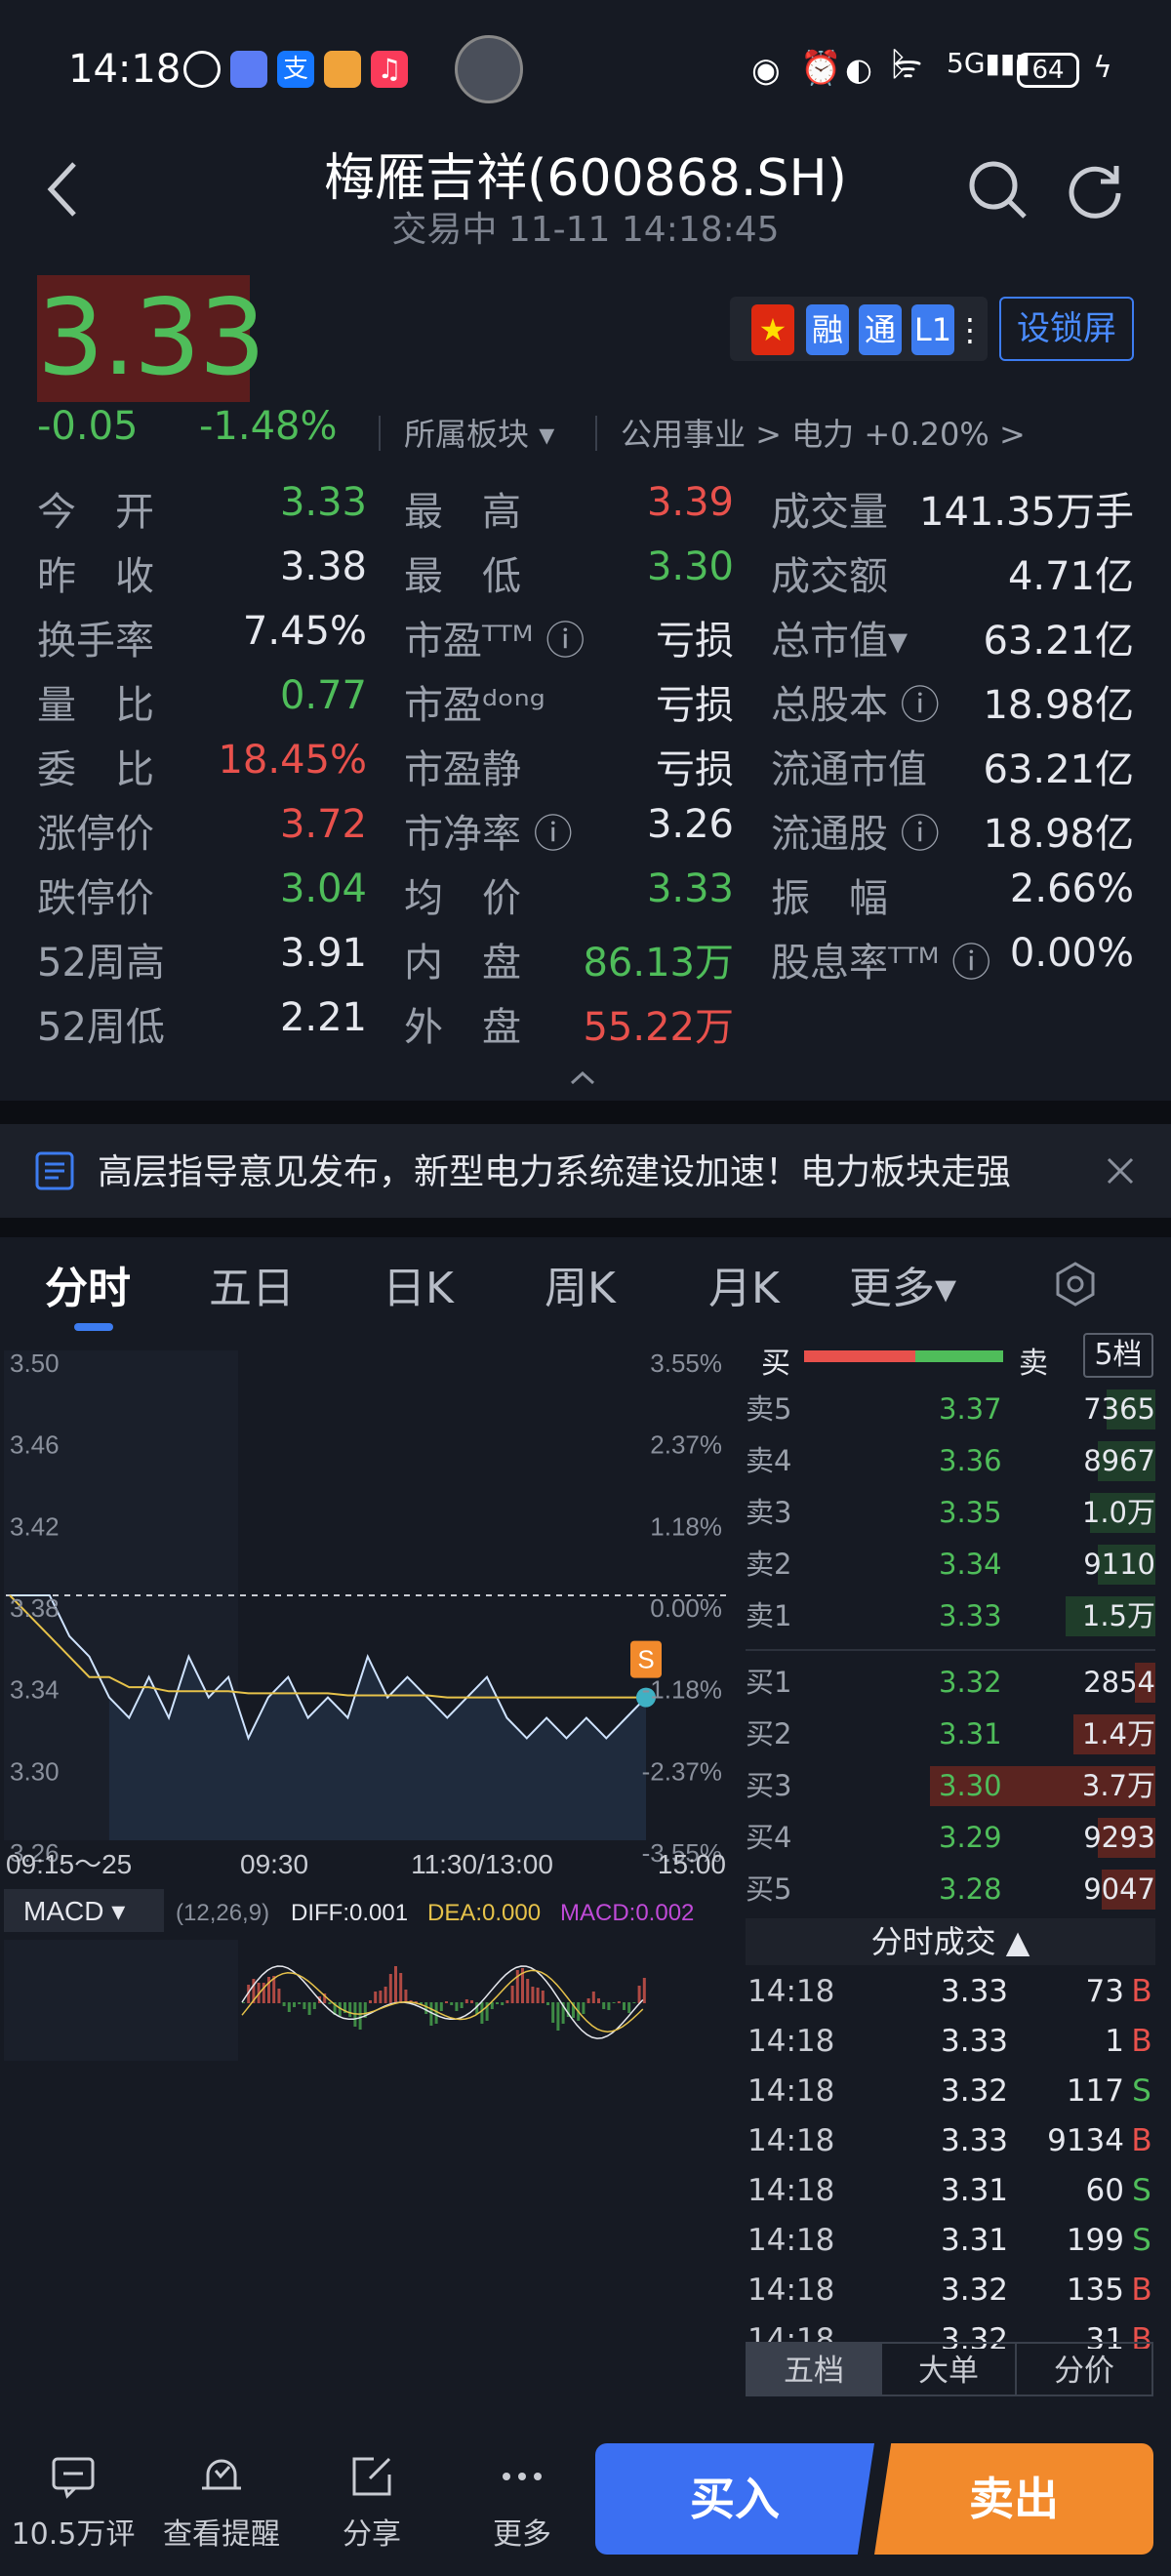  Describe the element at coordinates (1119, 1460) in the screenshot. I see `level-volume: 8967` at that location.